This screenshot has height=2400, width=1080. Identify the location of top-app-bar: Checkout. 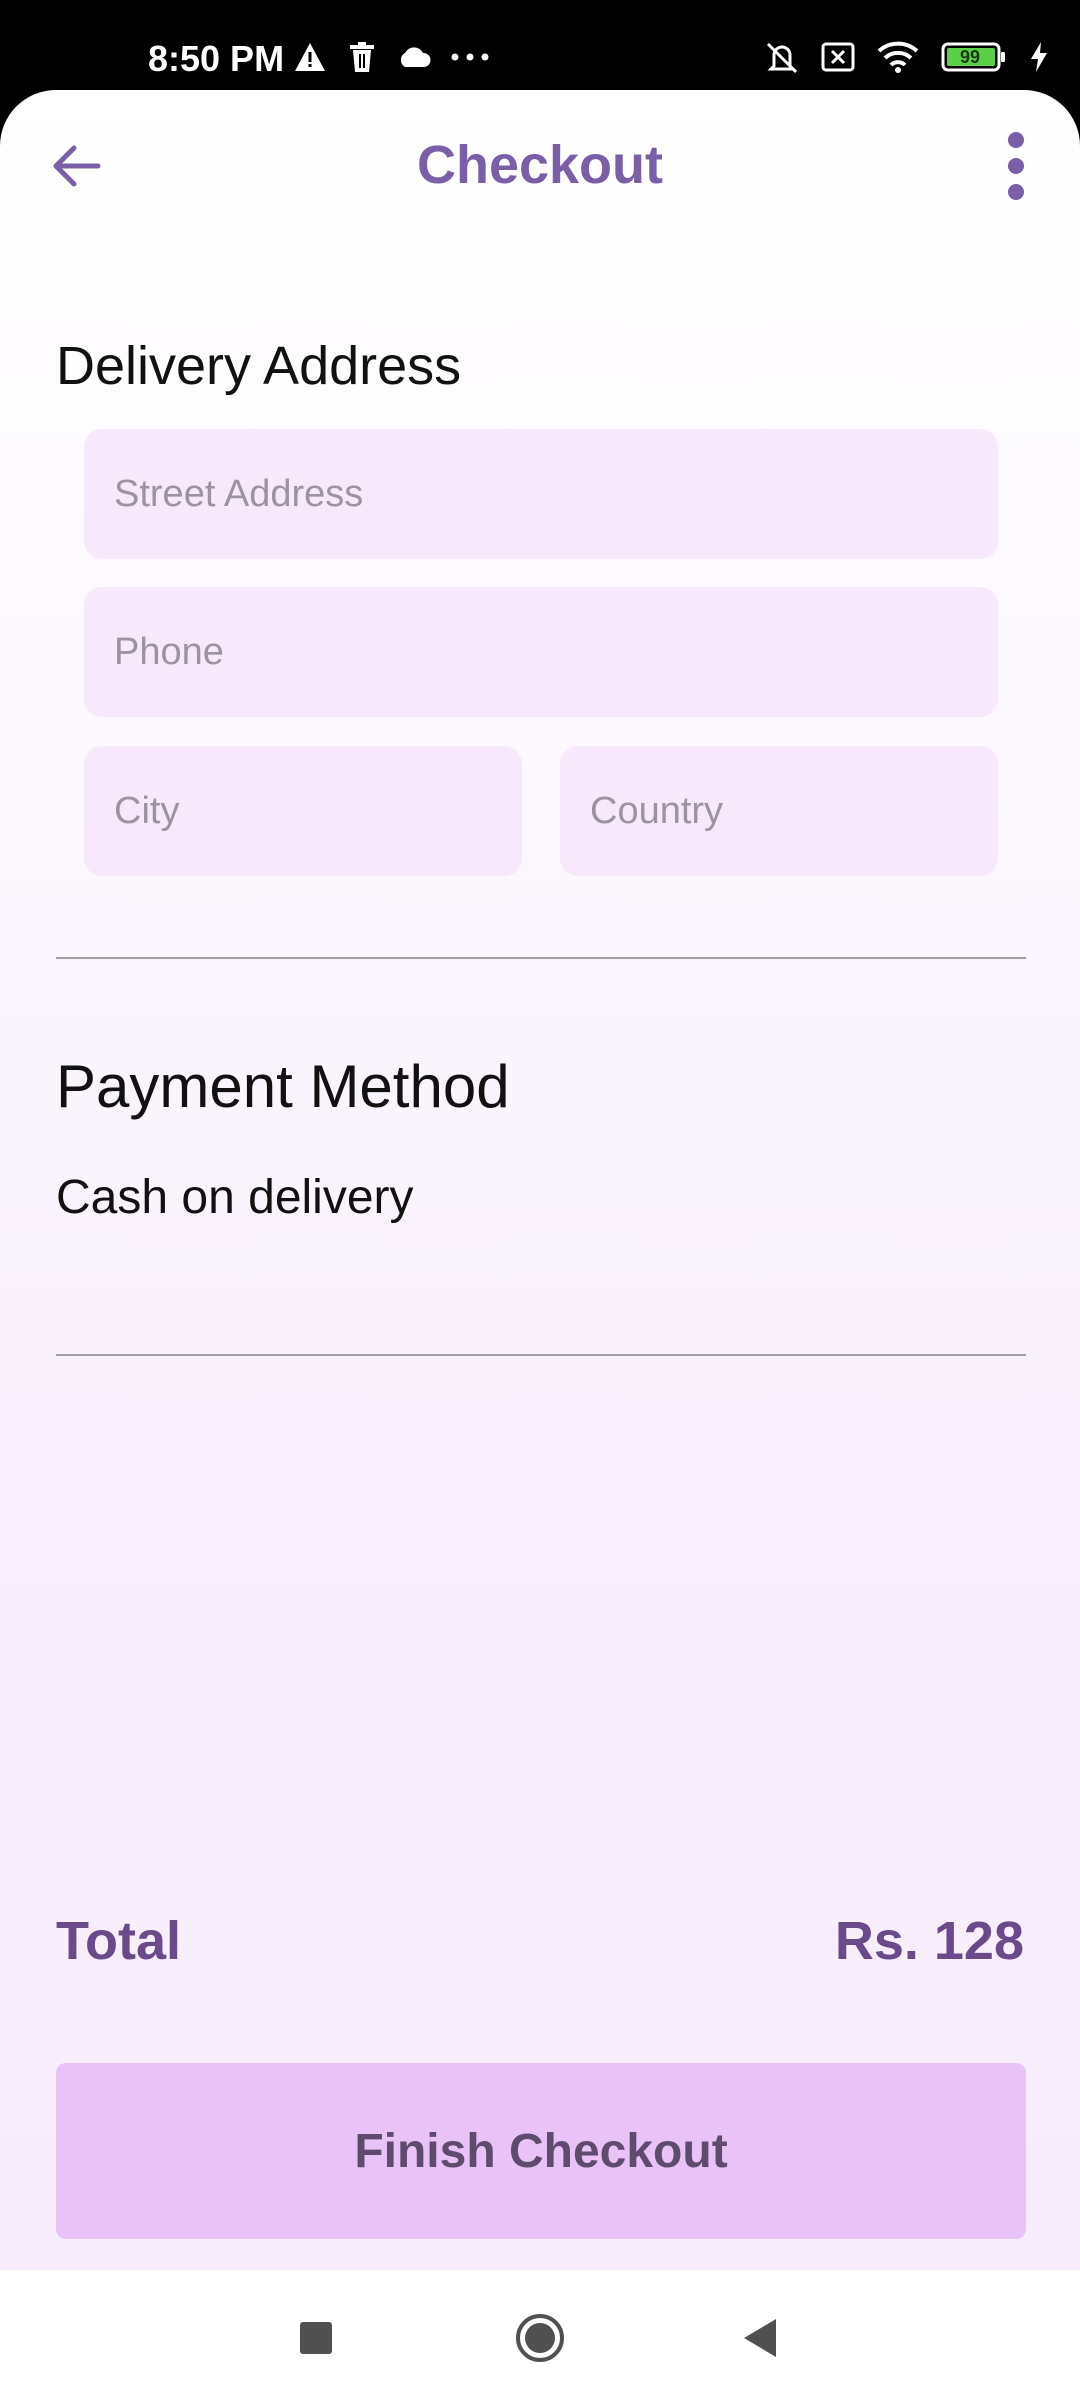
(540, 170).